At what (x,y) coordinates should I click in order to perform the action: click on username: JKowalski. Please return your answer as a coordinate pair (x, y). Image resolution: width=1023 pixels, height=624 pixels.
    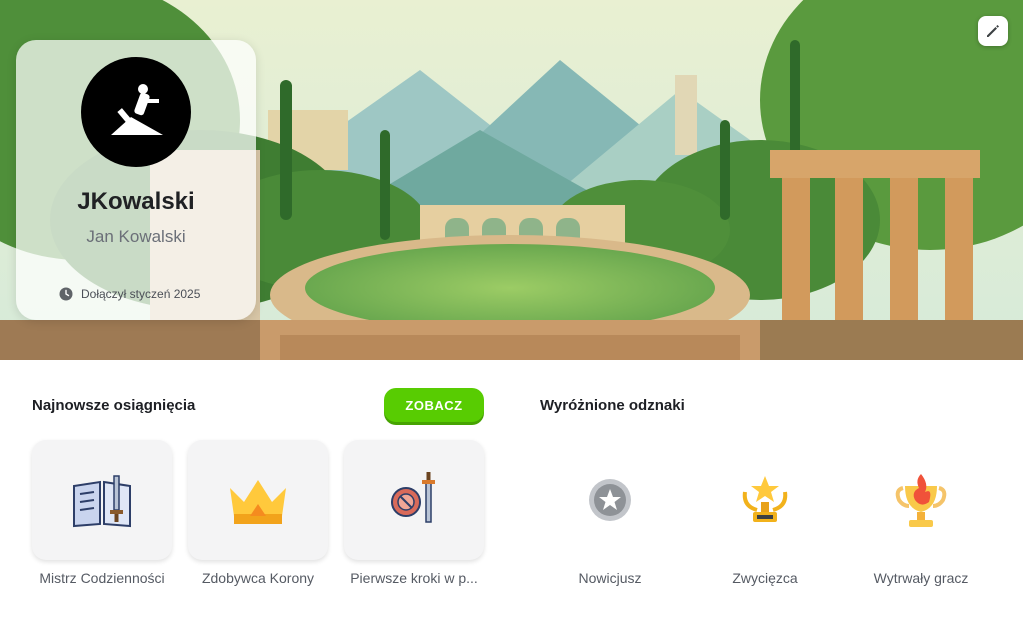
    Looking at the image, I should click on (136, 201).